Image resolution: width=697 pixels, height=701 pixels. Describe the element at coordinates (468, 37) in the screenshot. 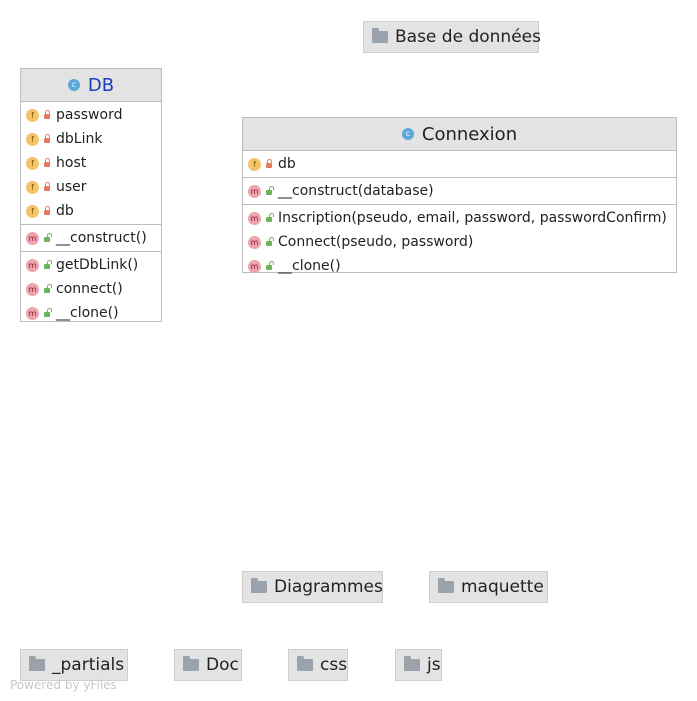

I see `package-label: Base de données` at that location.